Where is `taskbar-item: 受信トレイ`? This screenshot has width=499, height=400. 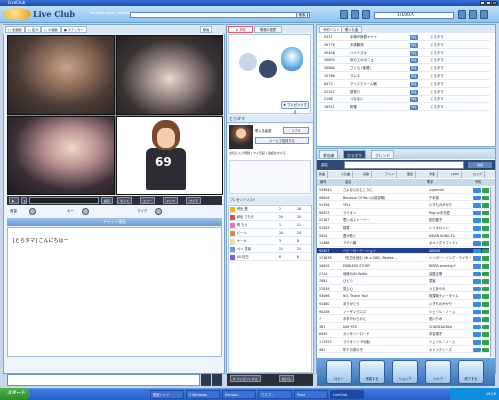 taskbar-item: 受信トレイ is located at coordinates (167, 394).